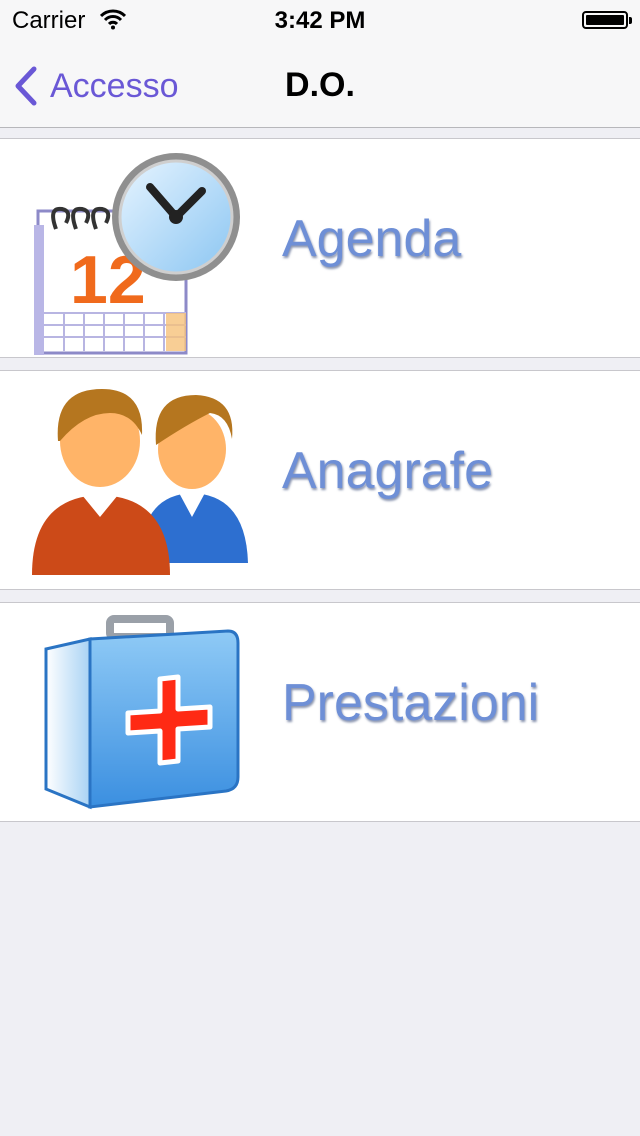  I want to click on page-title: D.O., so click(320, 85).